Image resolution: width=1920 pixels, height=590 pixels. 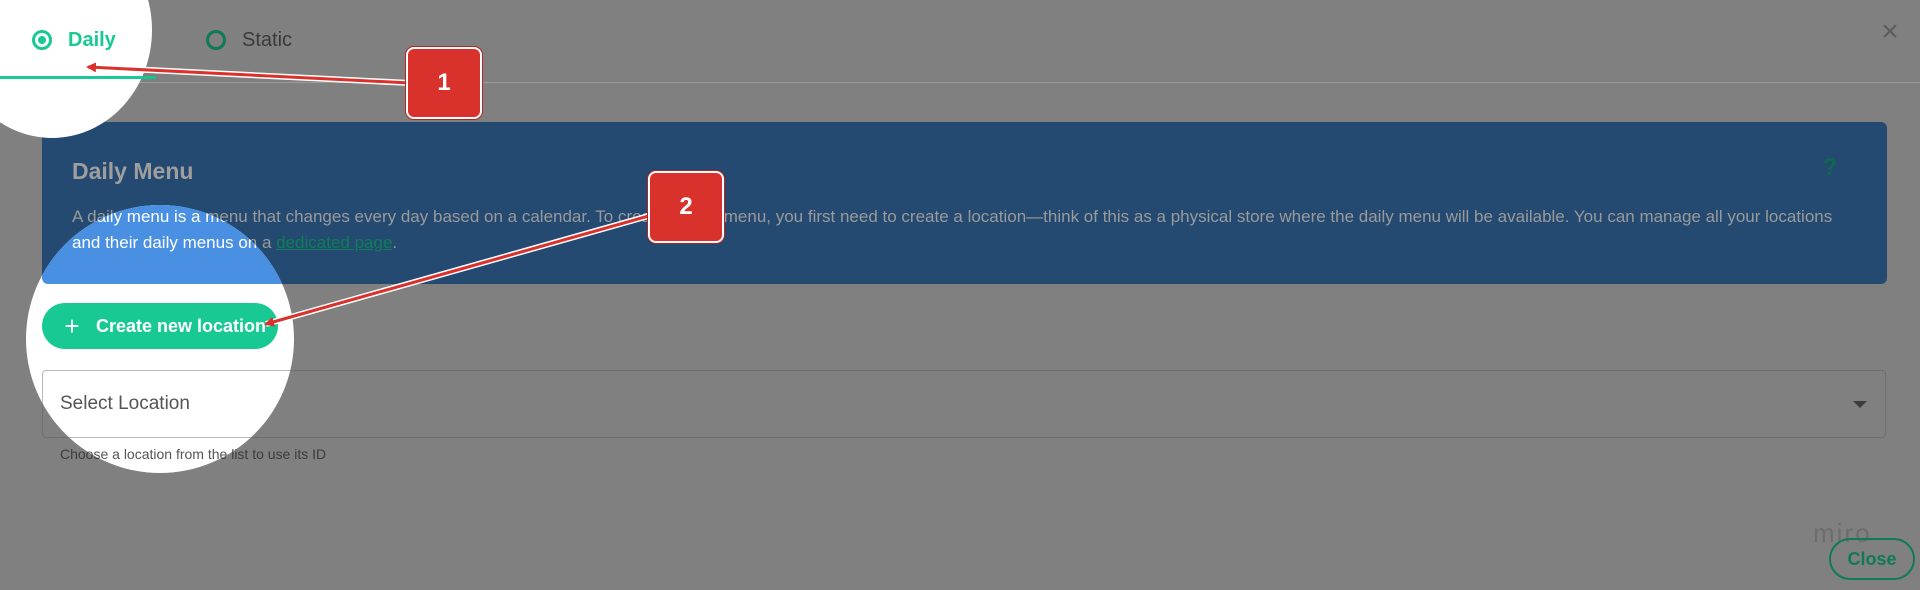 I want to click on annotation-badge-1: 1, so click(x=444, y=83).